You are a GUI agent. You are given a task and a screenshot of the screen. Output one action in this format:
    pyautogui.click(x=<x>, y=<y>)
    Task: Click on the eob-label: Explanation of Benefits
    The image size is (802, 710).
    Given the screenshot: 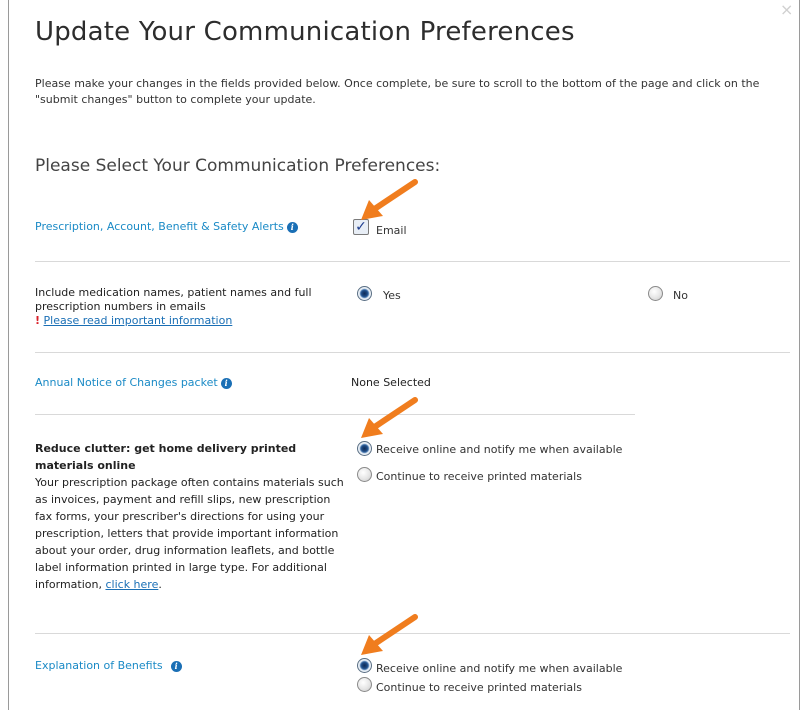 What is the action you would take?
    pyautogui.click(x=99, y=665)
    